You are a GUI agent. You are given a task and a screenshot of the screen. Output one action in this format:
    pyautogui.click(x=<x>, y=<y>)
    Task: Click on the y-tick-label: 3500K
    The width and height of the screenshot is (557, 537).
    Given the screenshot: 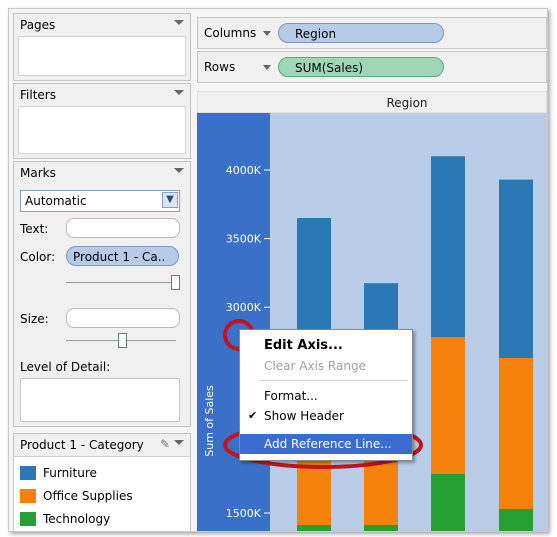 What is the action you would take?
    pyautogui.click(x=244, y=239)
    